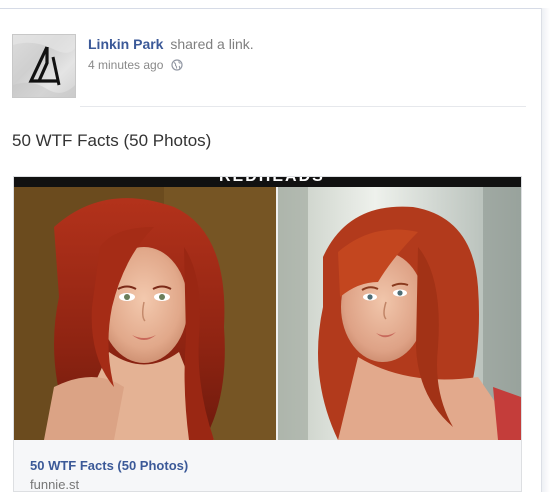  I want to click on author-avatar, so click(44, 66).